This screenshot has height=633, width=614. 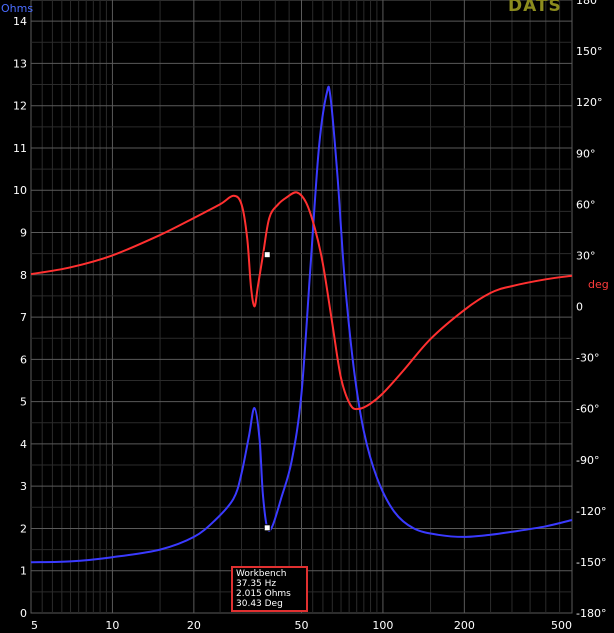 I want to click on cursor-readout-box: Workbench 37.35 Hz 2.015 Ohms 30.43 Deg, so click(x=269, y=589).